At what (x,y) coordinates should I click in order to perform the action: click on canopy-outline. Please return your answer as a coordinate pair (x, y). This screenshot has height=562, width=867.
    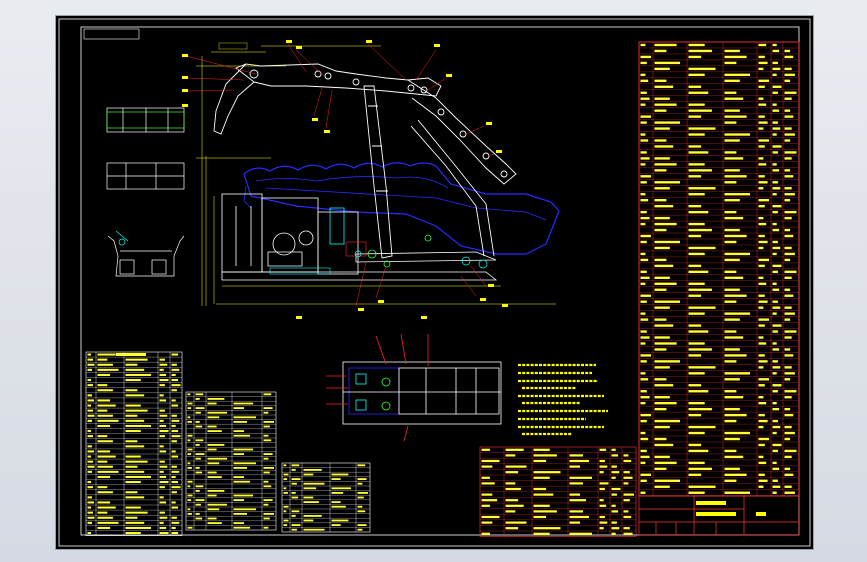
    Looking at the image, I should click on (401, 208).